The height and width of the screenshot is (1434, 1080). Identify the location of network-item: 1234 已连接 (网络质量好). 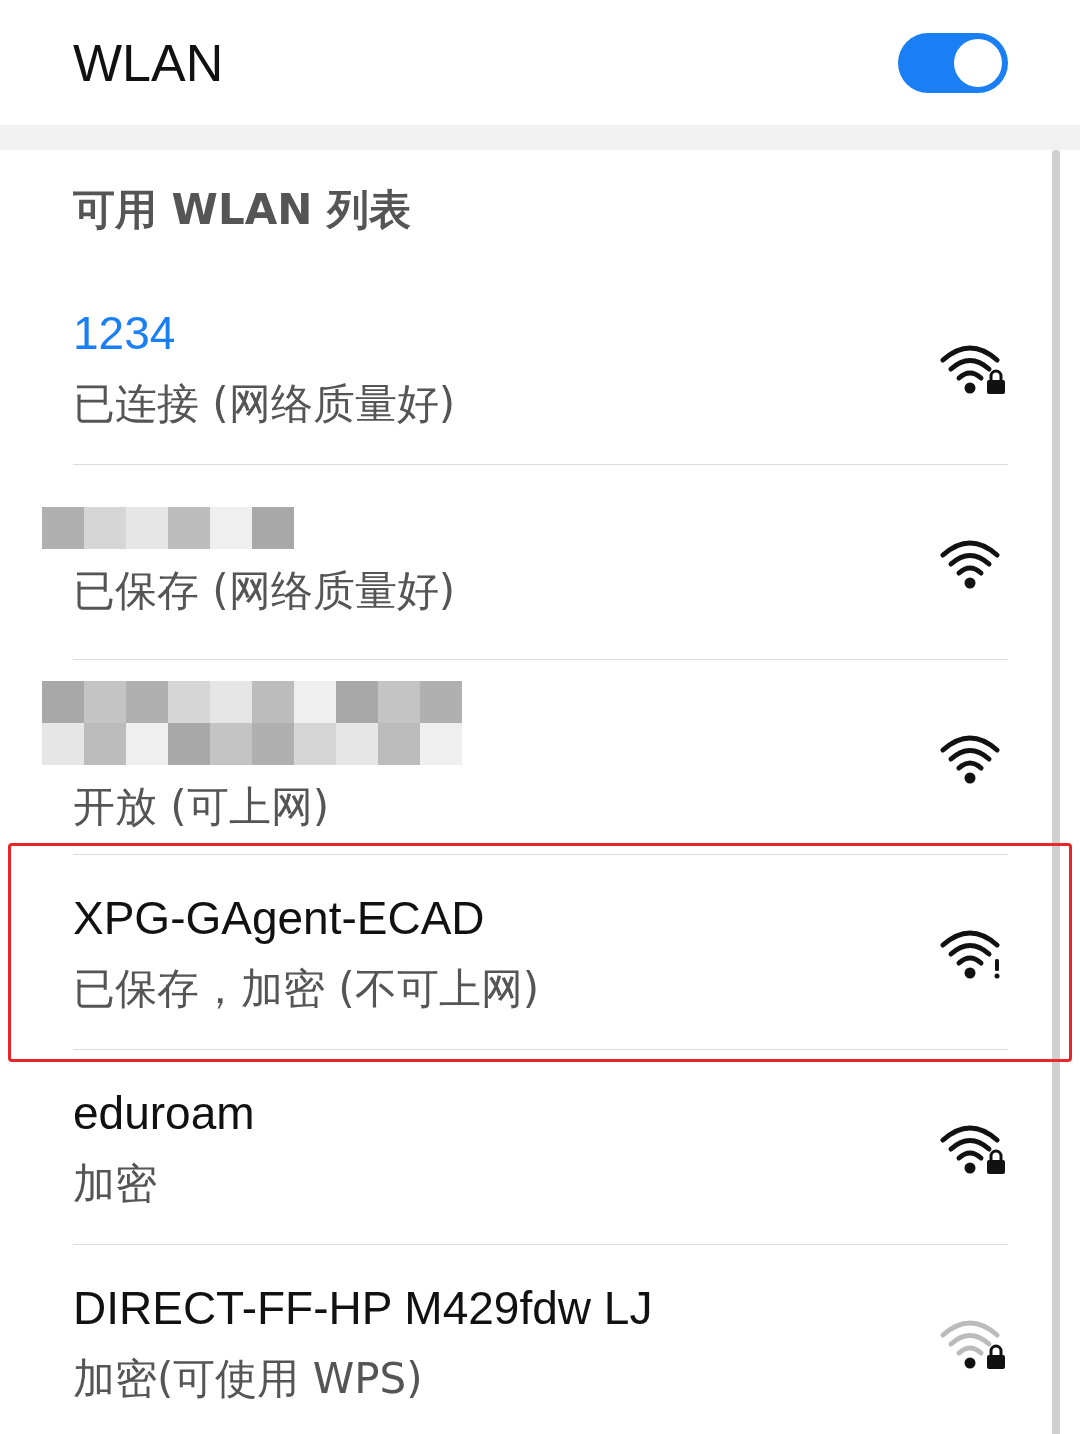
(525, 367).